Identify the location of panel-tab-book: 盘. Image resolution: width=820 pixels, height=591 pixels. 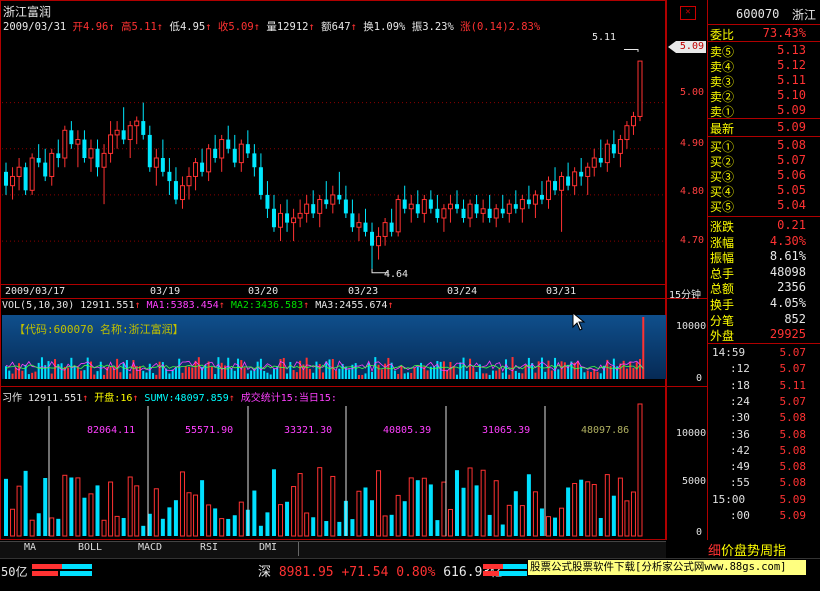
(740, 551).